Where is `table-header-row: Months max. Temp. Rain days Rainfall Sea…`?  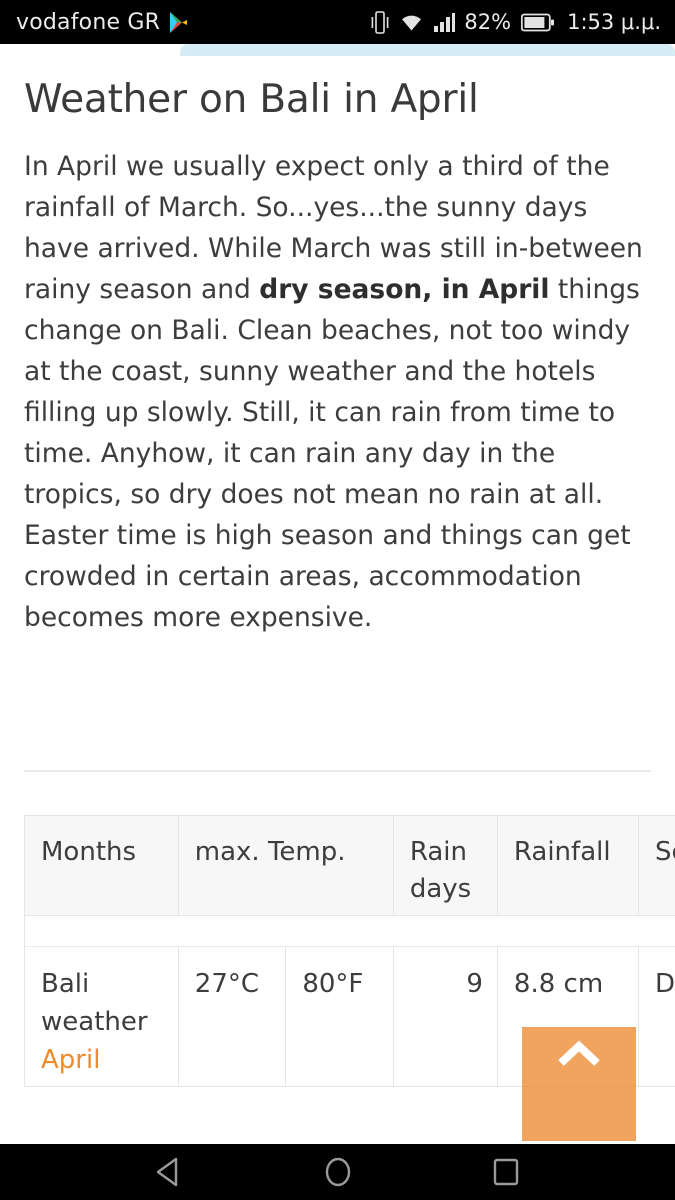 table-header-row: Months max. Temp. Rain days Rainfall Sea… is located at coordinates (349, 865).